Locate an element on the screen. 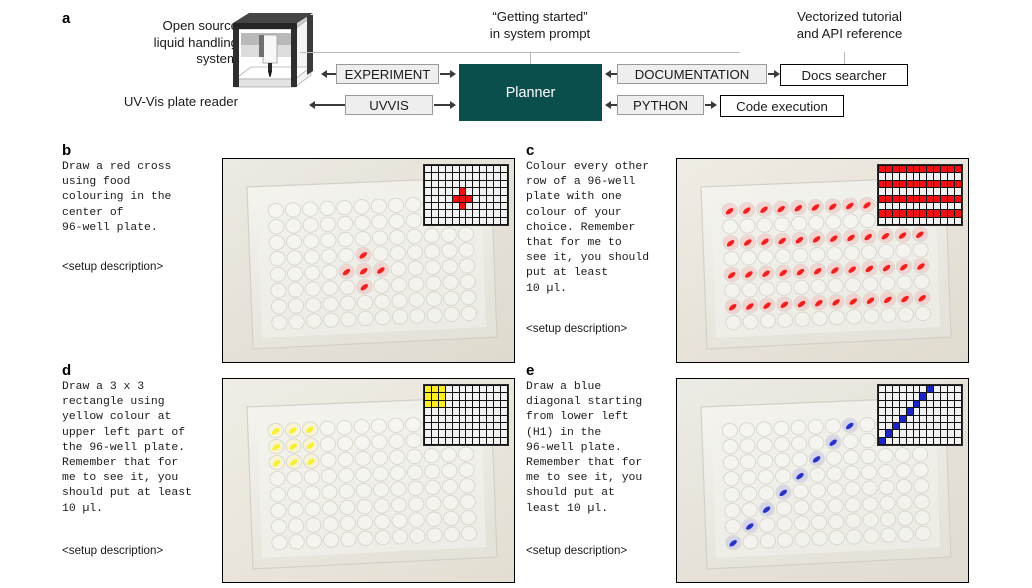 This screenshot has width=1032, height=588. arrowhead-python-right is located at coordinates (714, 105).